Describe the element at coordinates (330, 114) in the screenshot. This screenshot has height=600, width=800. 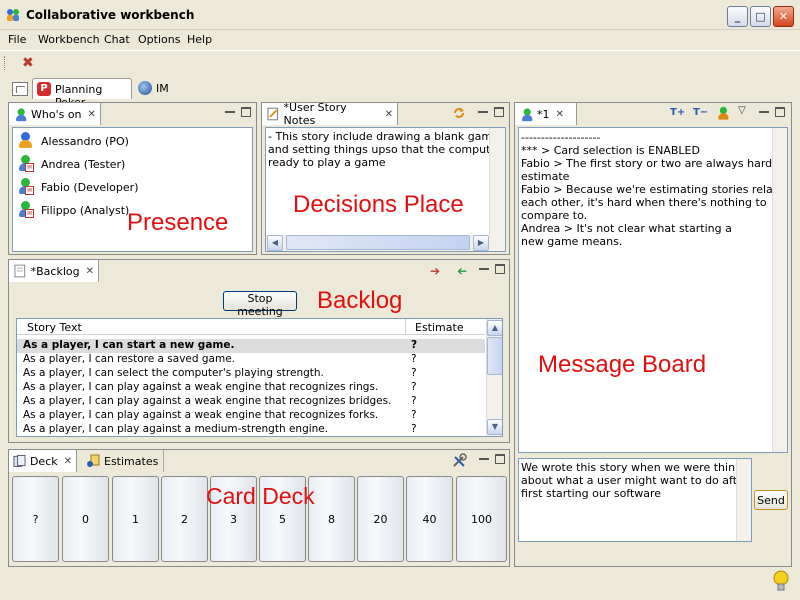
I see `tab-user-story-notes: *User Story Notes ✕` at that location.